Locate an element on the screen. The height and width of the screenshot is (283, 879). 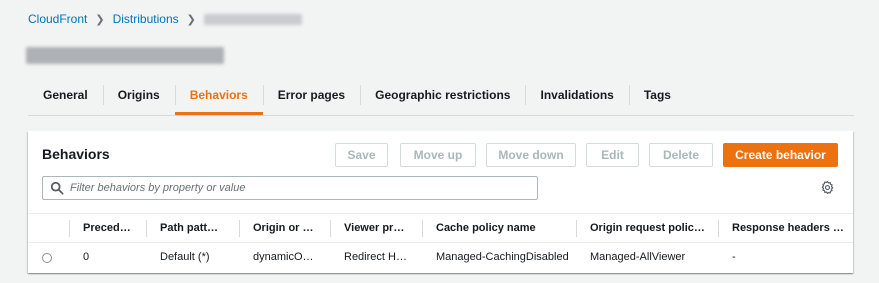
breadcrumb-current-redacted is located at coordinates (252, 19).